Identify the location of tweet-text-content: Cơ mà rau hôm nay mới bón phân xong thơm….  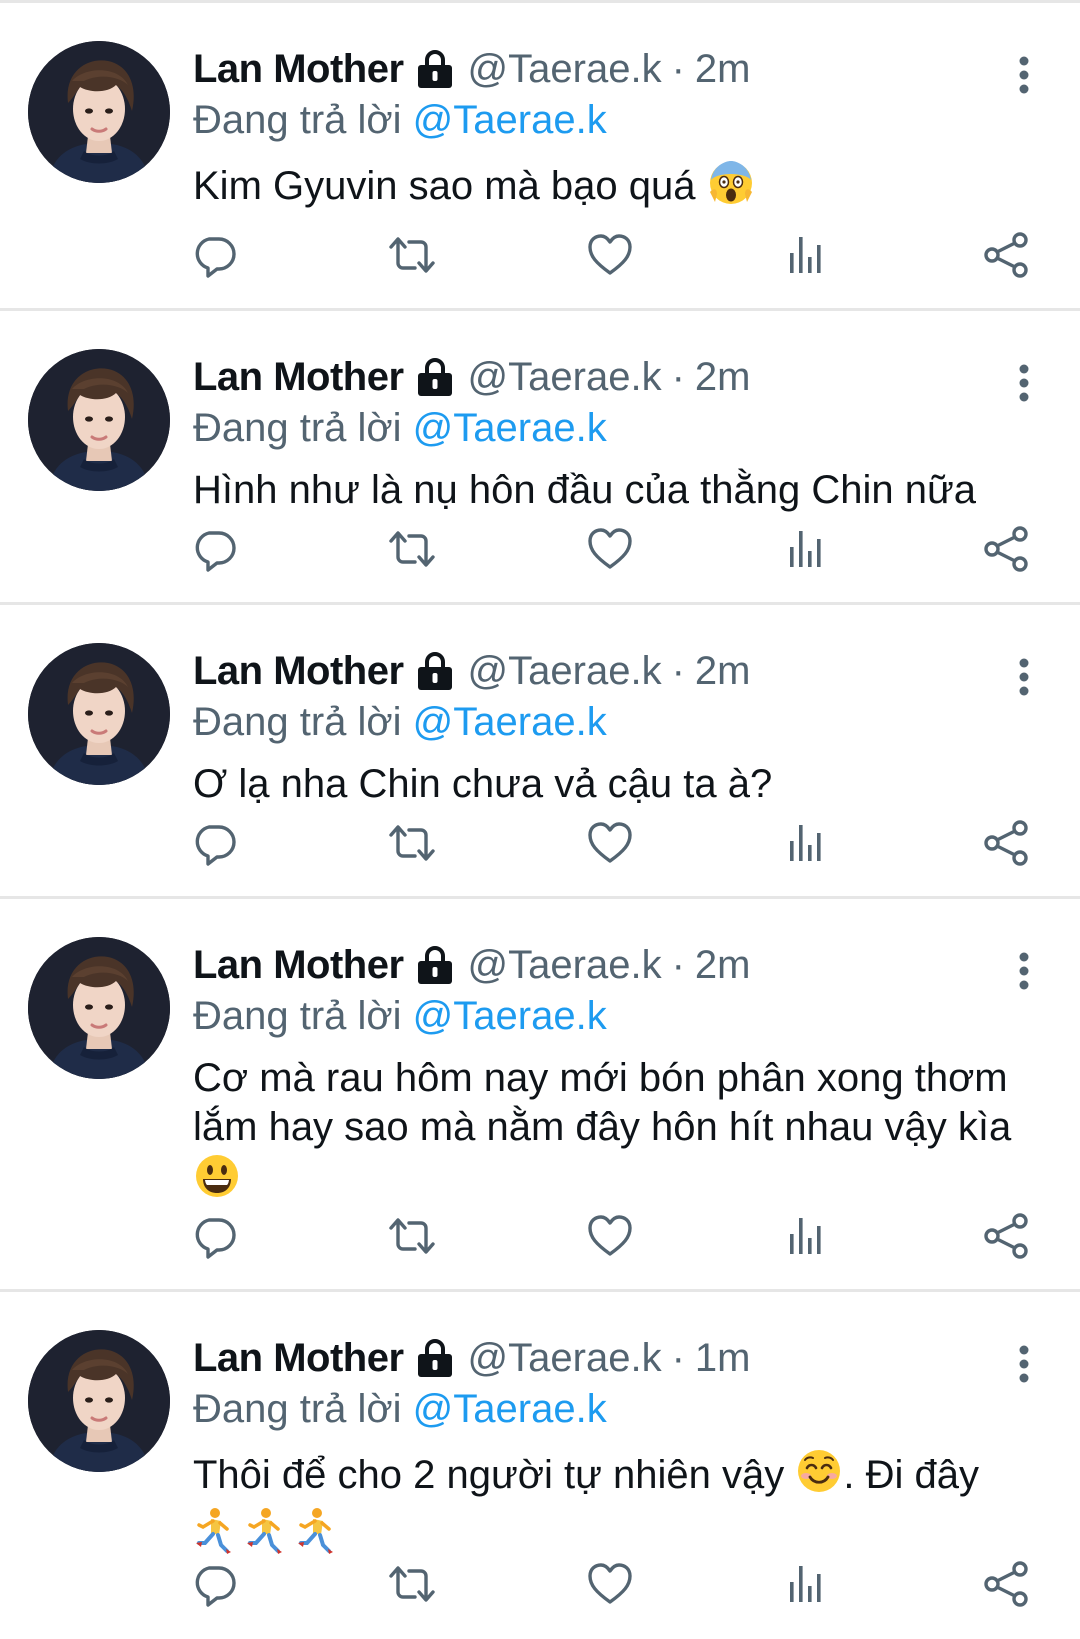
(602, 1102).